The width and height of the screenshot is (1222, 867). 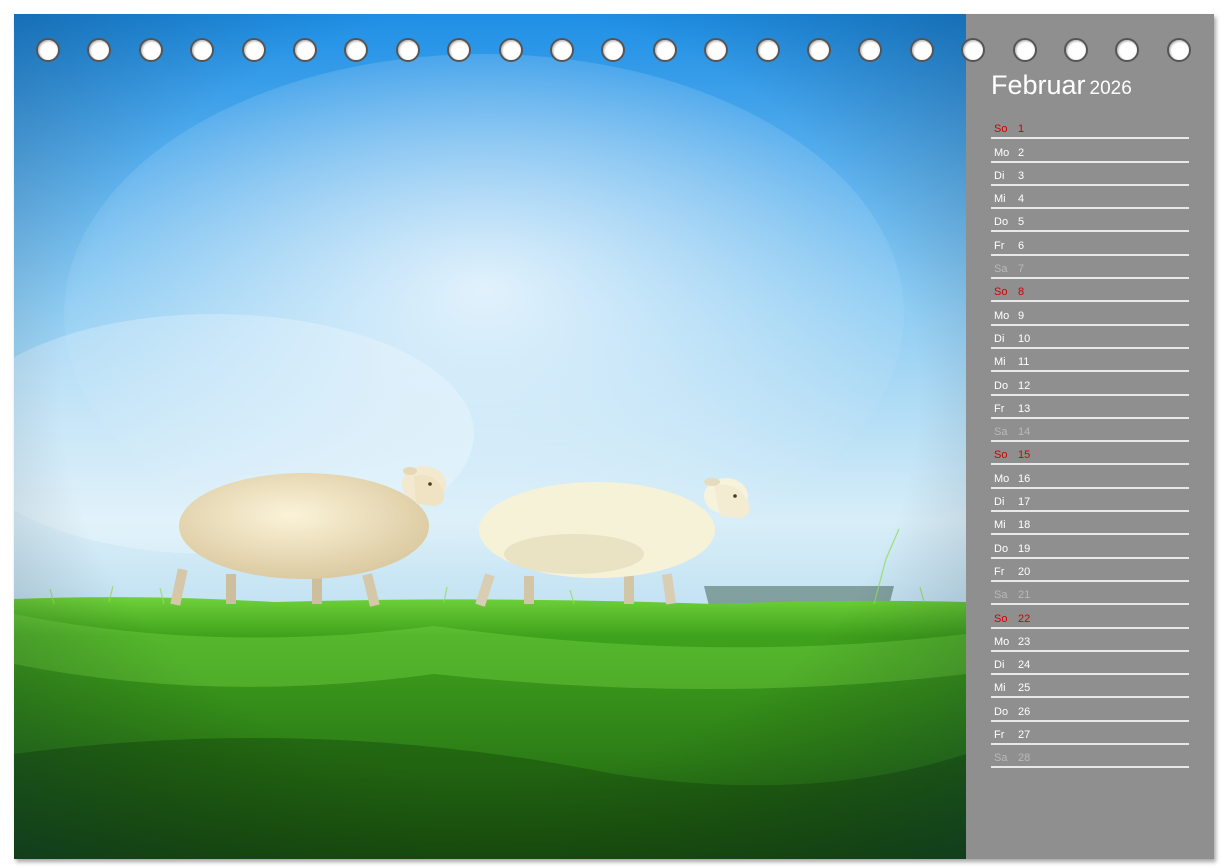 What do you see at coordinates (1090, 664) in the screenshot?
I see `day-row: Di 24` at bounding box center [1090, 664].